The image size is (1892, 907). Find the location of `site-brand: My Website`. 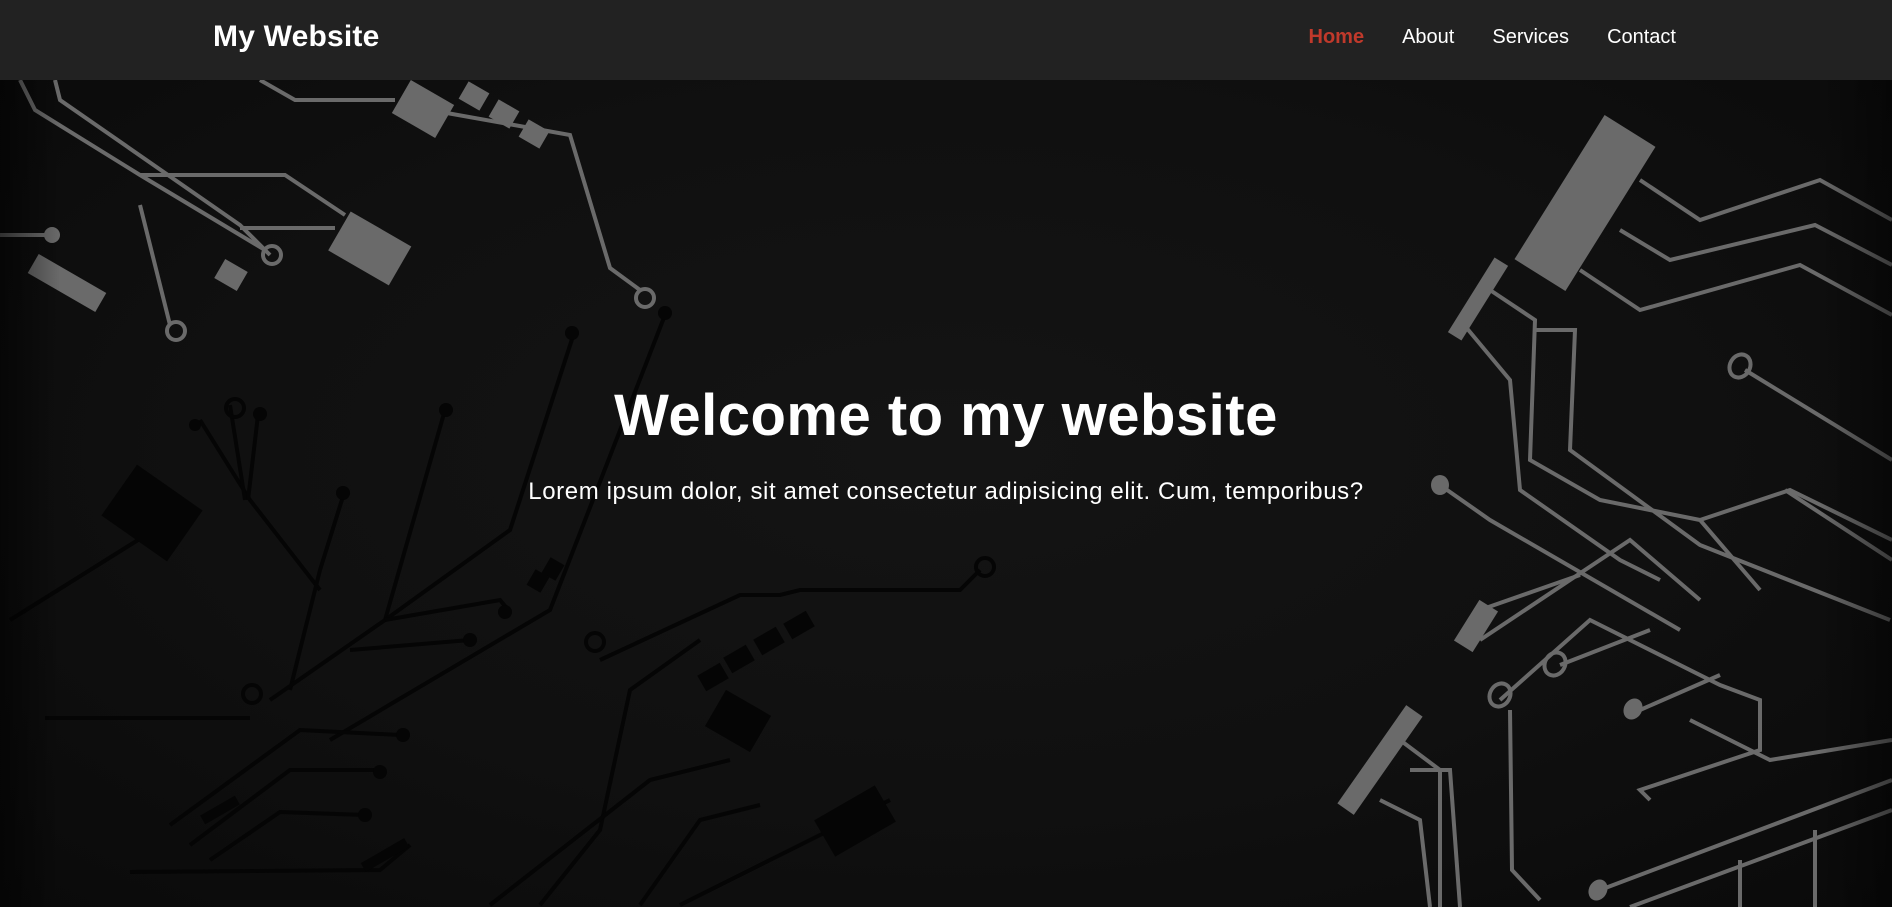

site-brand: My Website is located at coordinates (296, 37).